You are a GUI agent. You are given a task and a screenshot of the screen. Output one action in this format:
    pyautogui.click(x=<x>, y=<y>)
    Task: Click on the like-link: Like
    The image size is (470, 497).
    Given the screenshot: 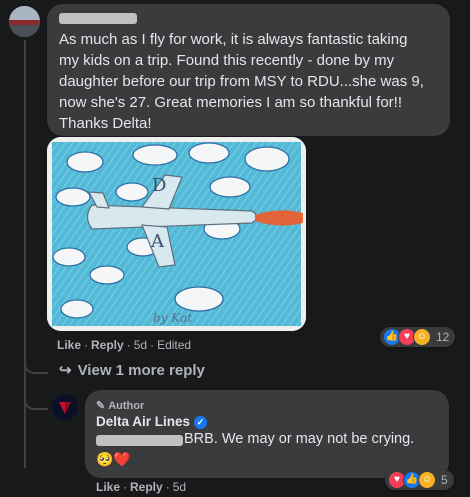 What is the action you would take?
    pyautogui.click(x=69, y=345)
    